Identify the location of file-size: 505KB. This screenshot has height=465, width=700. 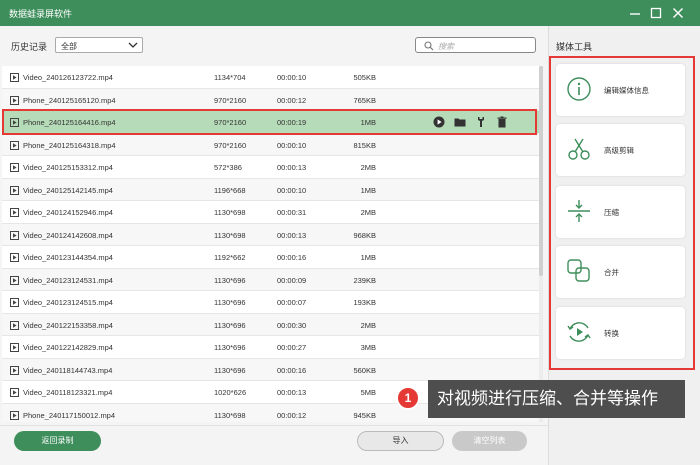
(364, 77).